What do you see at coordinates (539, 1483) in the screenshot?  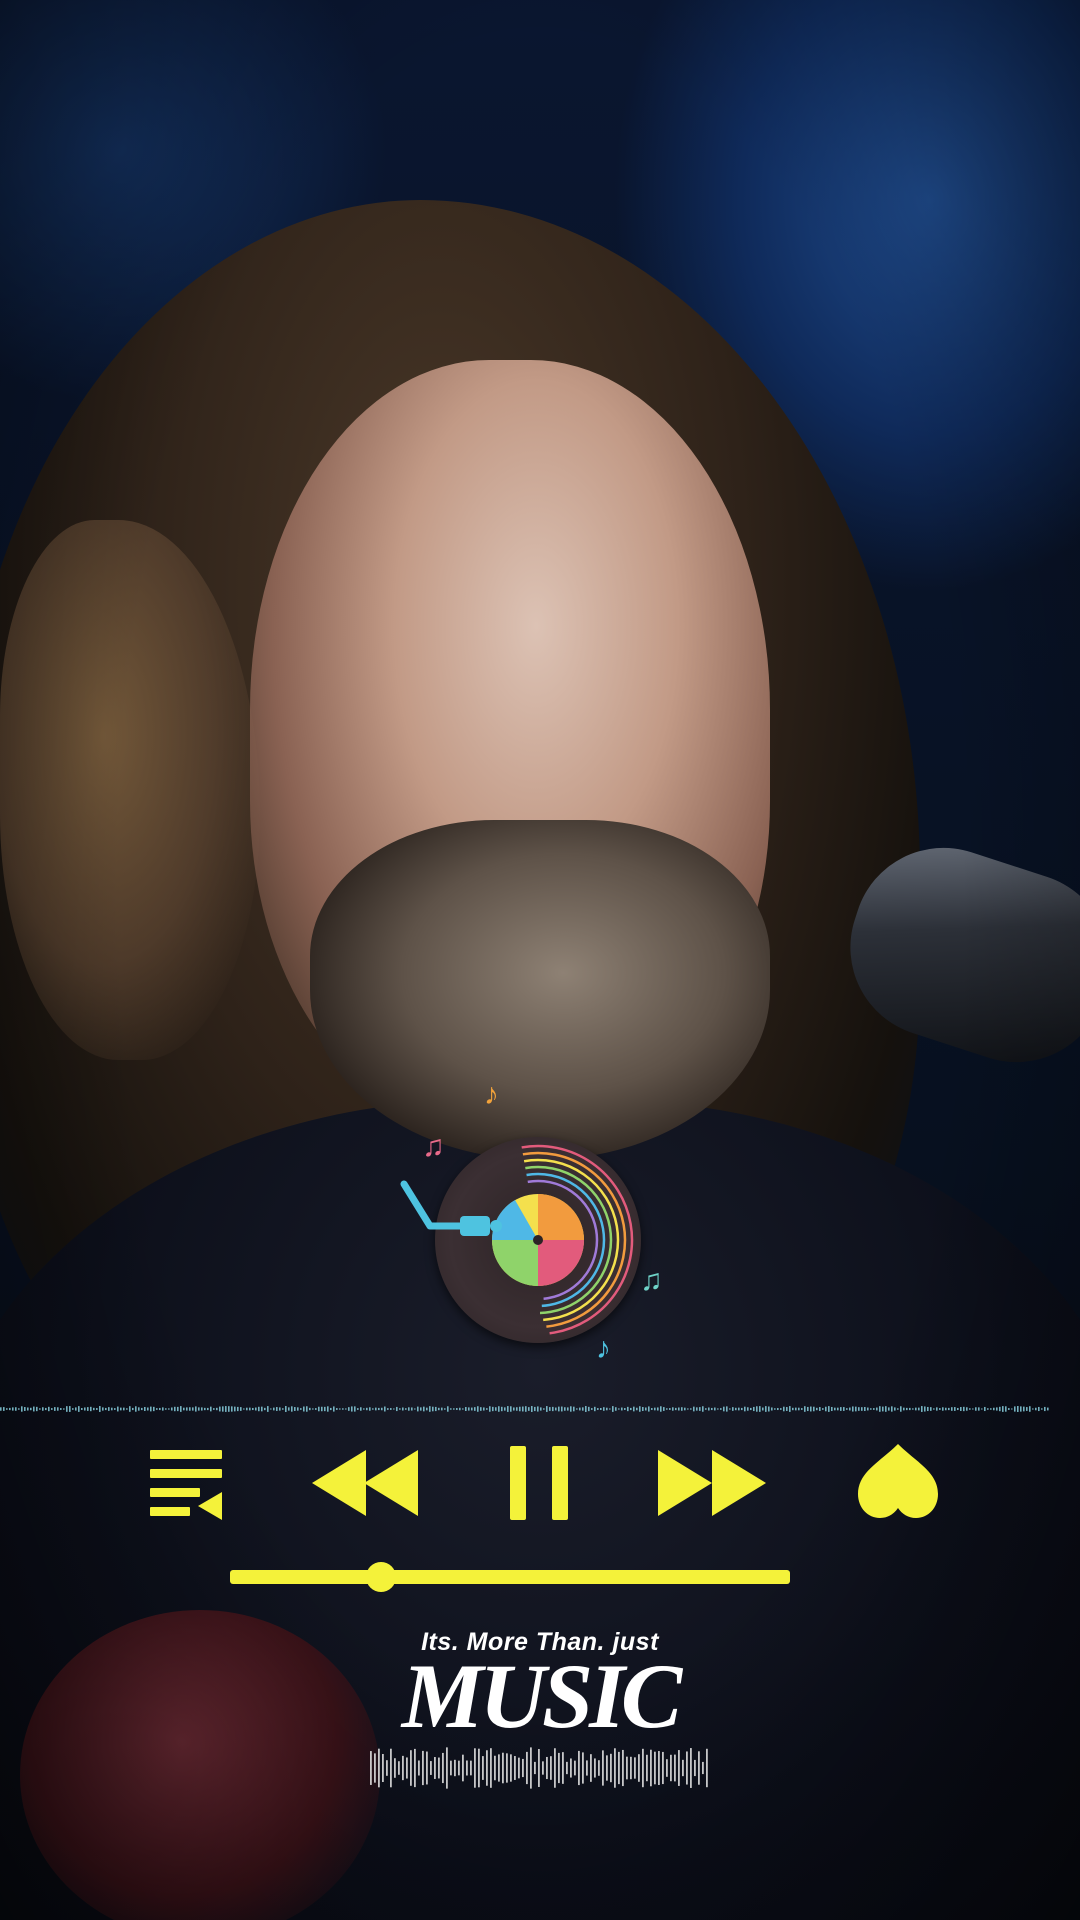 I see `pause-icon` at bounding box center [539, 1483].